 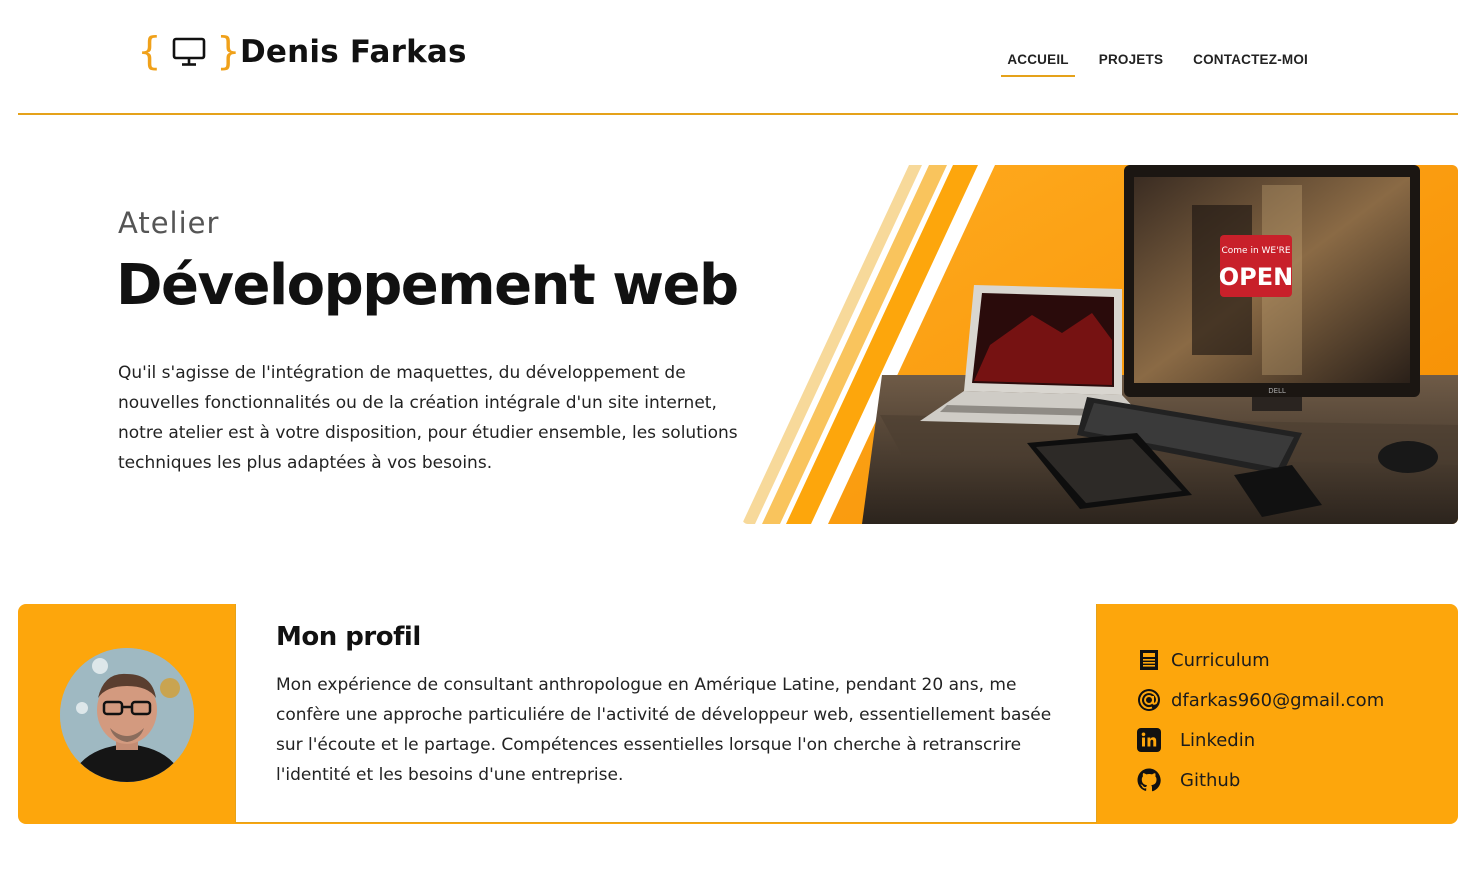 What do you see at coordinates (348, 637) in the screenshot?
I see `profile-title: Mon profil` at bounding box center [348, 637].